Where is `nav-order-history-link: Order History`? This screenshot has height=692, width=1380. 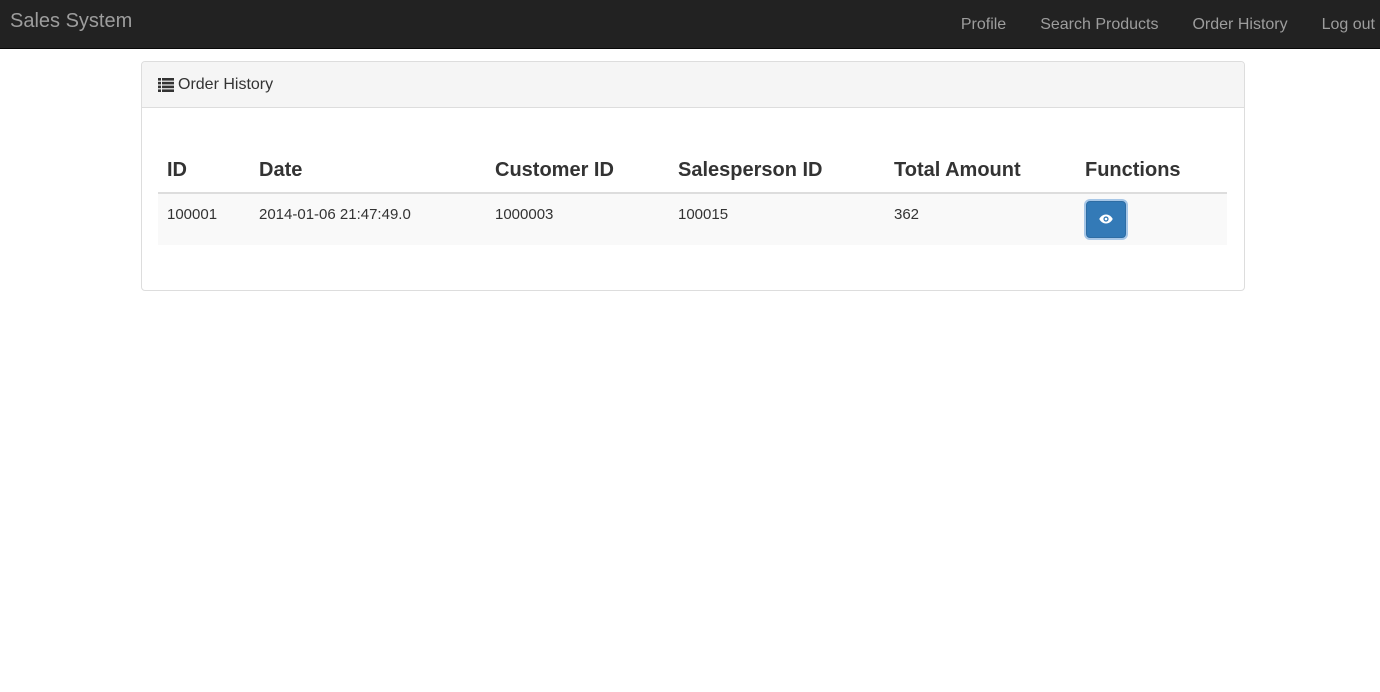 nav-order-history-link: Order History is located at coordinates (1239, 24).